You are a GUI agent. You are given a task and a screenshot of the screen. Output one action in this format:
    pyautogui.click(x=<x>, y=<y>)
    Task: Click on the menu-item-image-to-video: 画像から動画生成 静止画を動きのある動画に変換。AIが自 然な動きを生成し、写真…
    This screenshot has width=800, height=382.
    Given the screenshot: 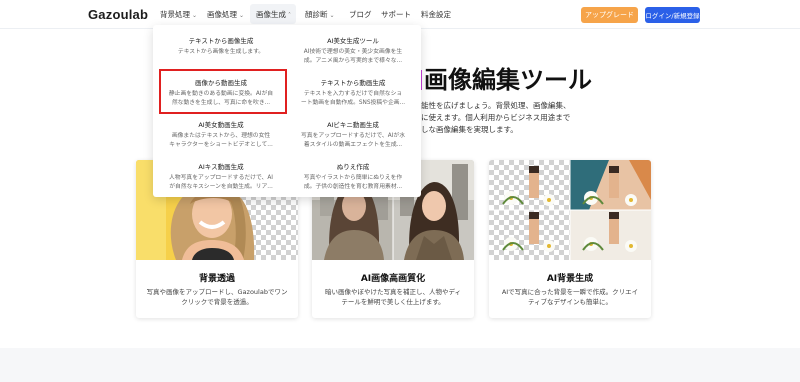 What is the action you would take?
    pyautogui.click(x=221, y=92)
    